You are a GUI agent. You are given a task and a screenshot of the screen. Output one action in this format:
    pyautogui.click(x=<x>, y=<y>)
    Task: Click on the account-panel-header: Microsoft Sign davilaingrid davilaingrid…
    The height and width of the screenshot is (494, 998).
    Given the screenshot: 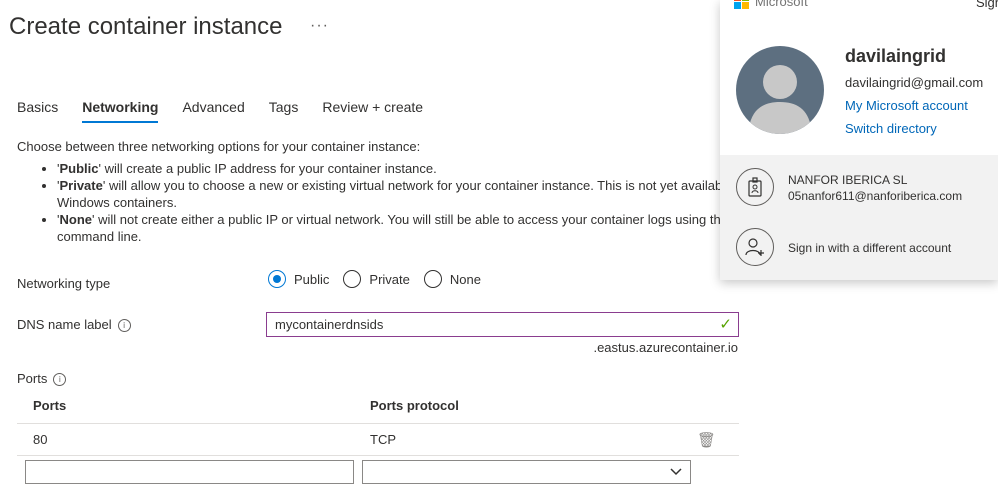 What is the action you would take?
    pyautogui.click(x=859, y=77)
    